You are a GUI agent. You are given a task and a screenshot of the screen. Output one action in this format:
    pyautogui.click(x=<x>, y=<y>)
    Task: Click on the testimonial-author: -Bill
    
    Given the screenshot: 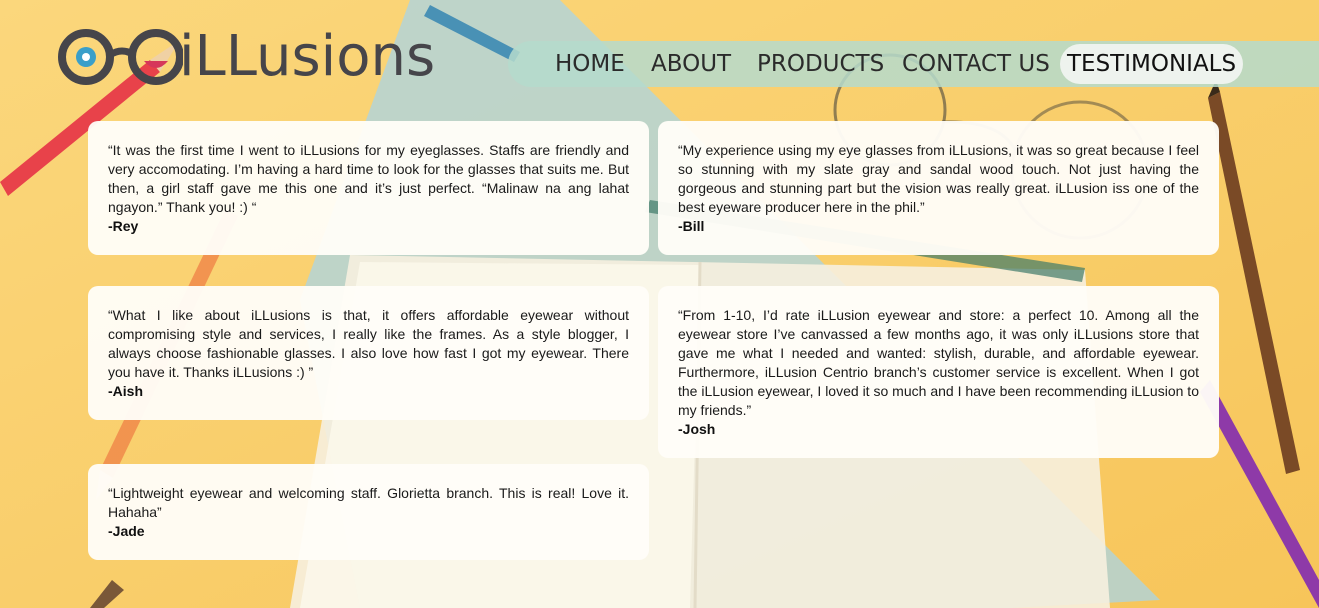 What is the action you would take?
    pyautogui.click(x=691, y=226)
    